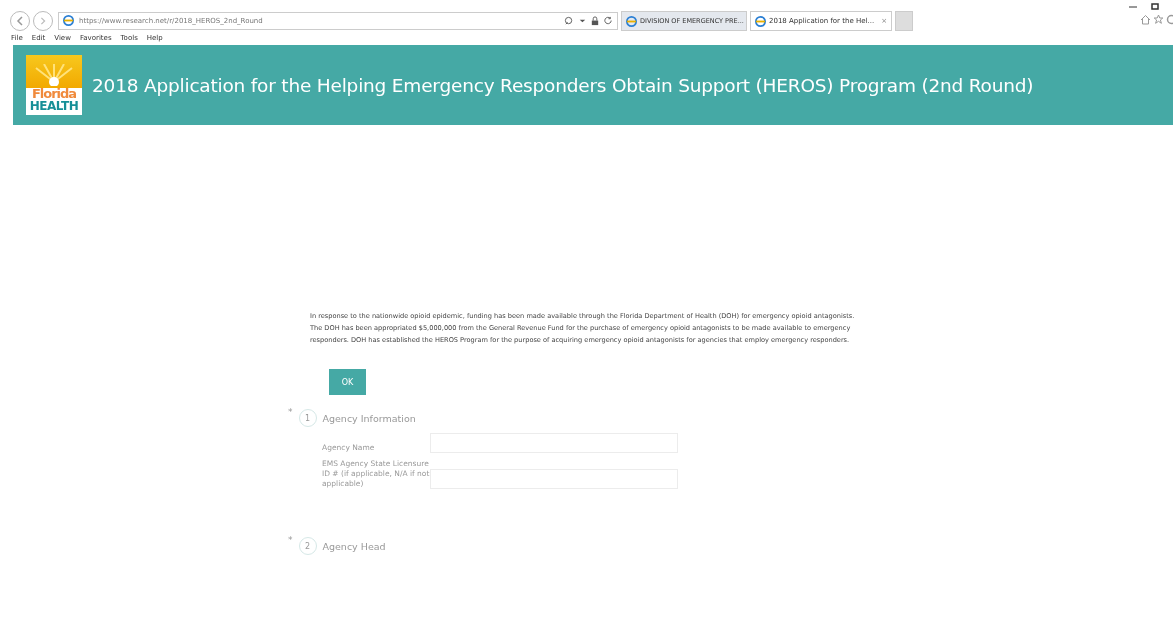 The width and height of the screenshot is (1173, 630). What do you see at coordinates (1158, 19) in the screenshot?
I see `star-icon` at bounding box center [1158, 19].